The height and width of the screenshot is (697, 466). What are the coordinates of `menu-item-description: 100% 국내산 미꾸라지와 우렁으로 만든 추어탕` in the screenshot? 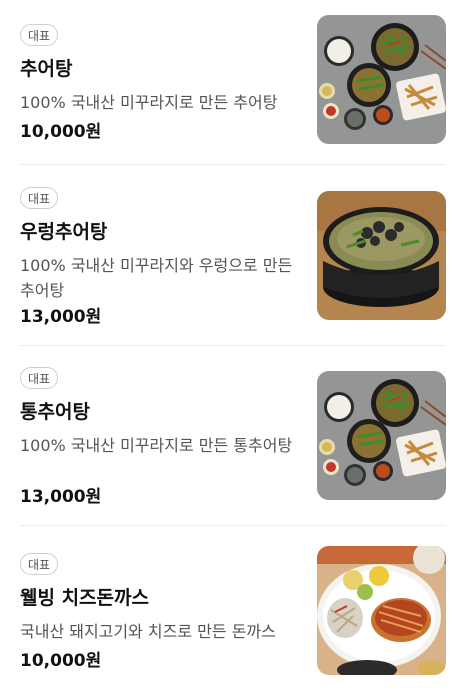 It's located at (156, 278).